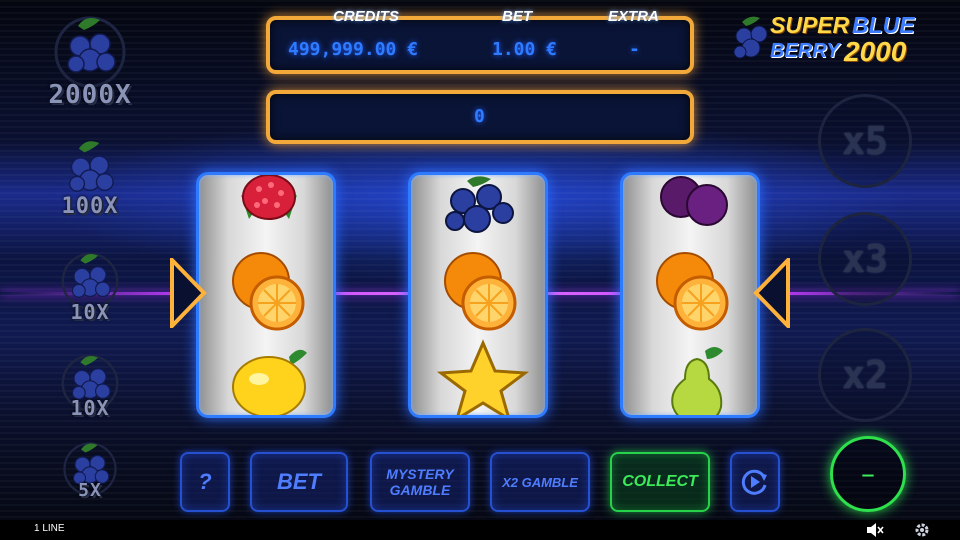 This screenshot has height=540, width=960. Describe the element at coordinates (875, 530) in the screenshot. I see `mute-icon` at that location.